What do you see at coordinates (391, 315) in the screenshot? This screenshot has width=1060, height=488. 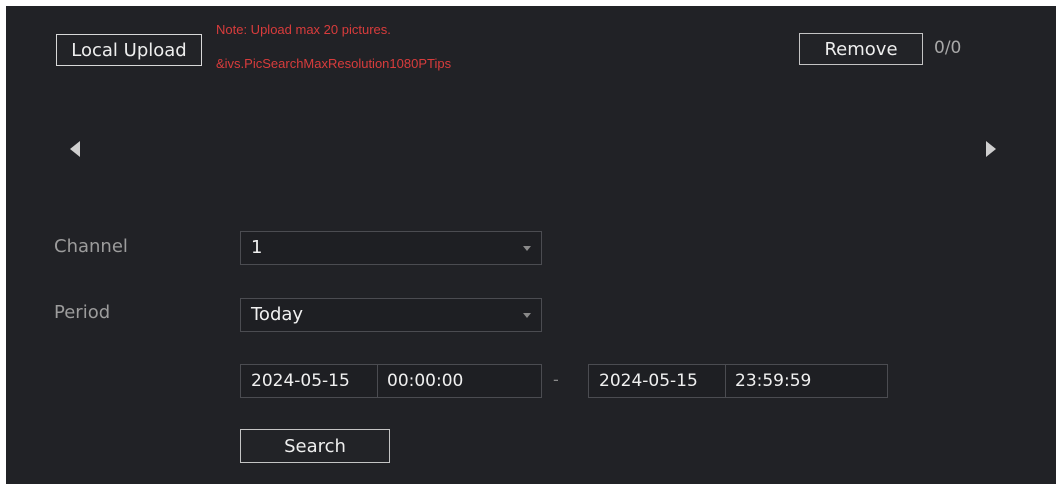 I see `period-select: Today` at bounding box center [391, 315].